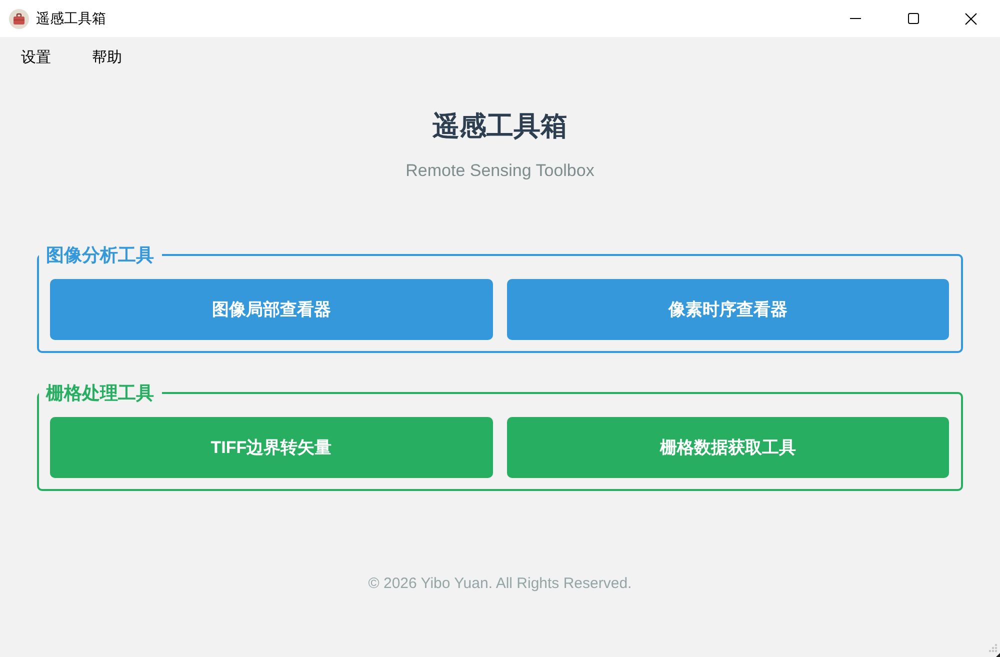  What do you see at coordinates (727, 309) in the screenshot?
I see `tool-button: 像素时序查看器` at bounding box center [727, 309].